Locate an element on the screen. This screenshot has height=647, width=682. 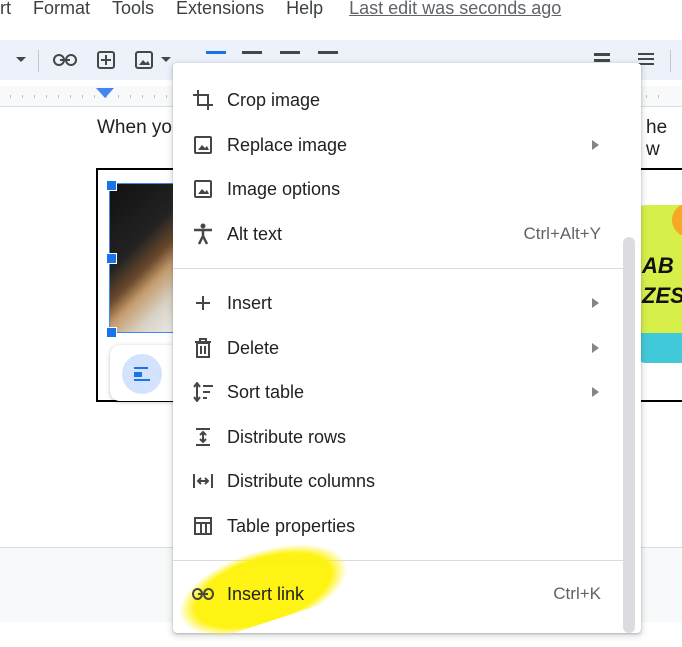
wrap-inline-button is located at coordinates (142, 374).